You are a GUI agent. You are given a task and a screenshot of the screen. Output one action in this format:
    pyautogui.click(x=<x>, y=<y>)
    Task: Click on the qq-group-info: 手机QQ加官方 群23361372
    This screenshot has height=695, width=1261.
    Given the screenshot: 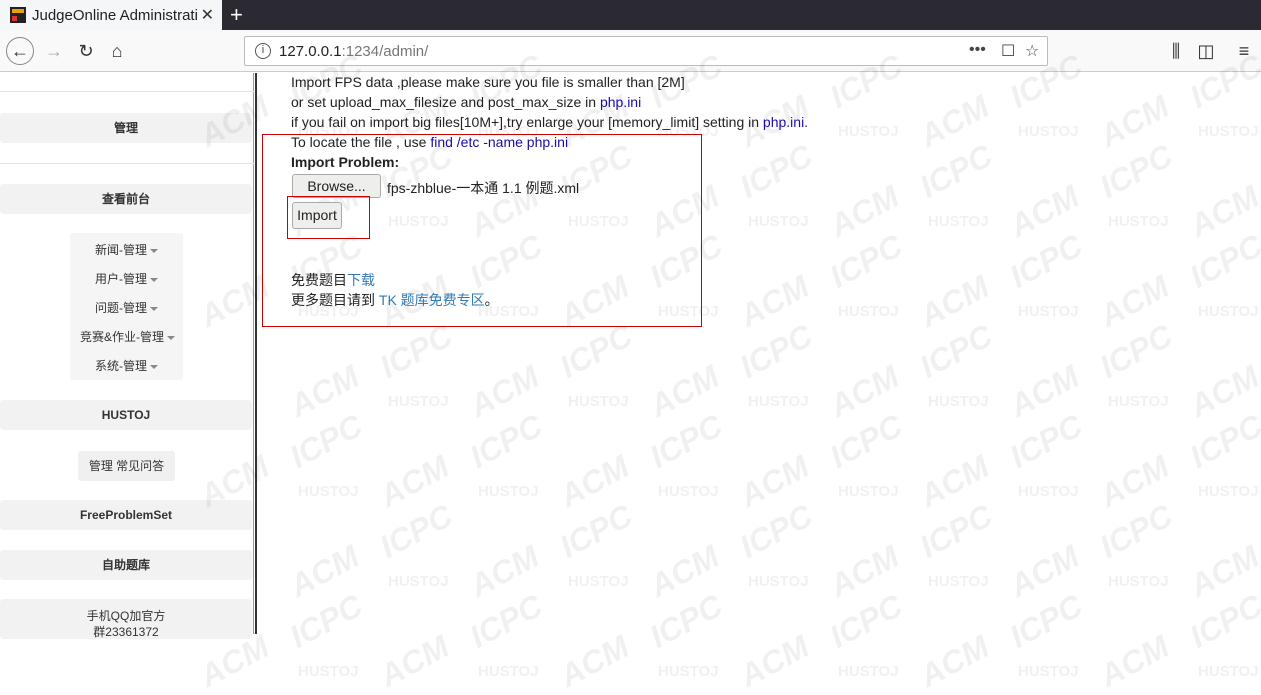 What is the action you would take?
    pyautogui.click(x=126, y=619)
    